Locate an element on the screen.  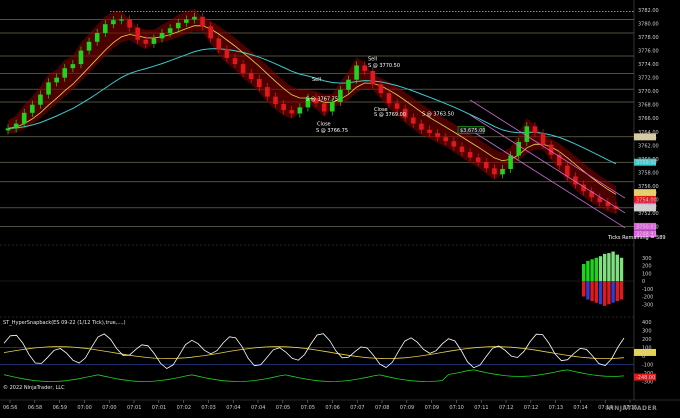
price-tick-label: 3768.00 is located at coordinates (648, 106).